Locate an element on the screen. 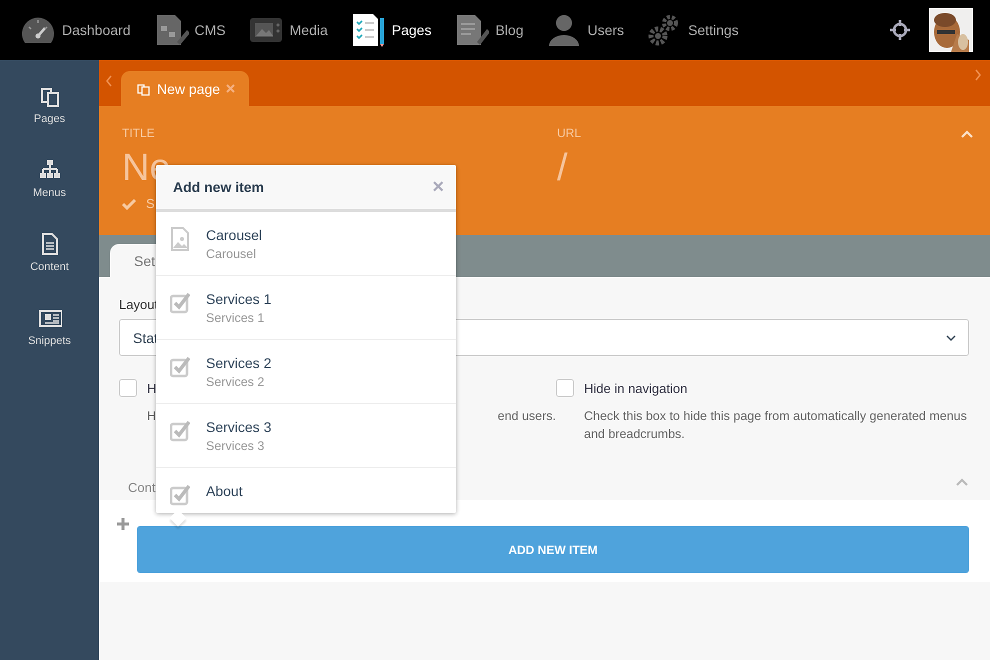 The image size is (990, 660). popup-title: Add new item is located at coordinates (219, 187).